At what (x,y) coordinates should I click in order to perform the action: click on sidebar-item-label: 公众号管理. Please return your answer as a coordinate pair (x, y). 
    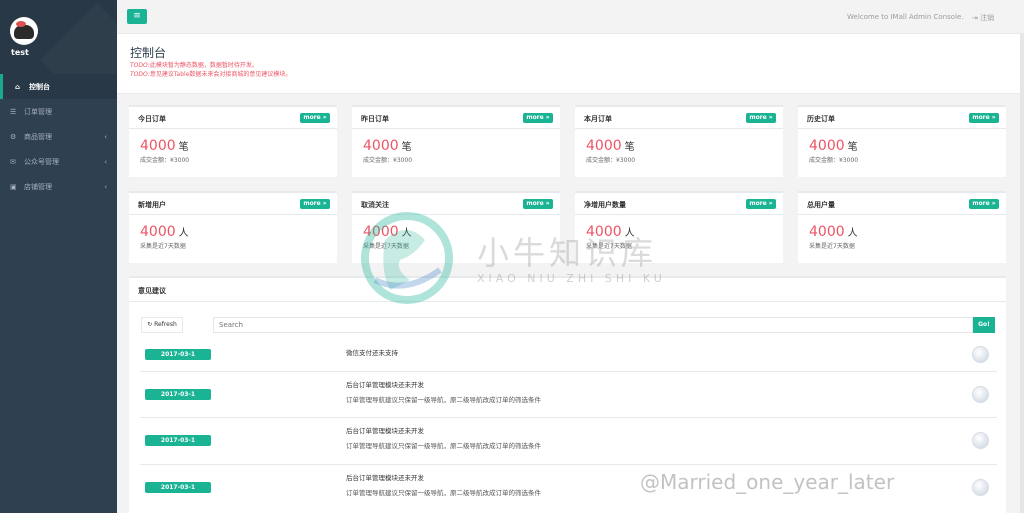
    Looking at the image, I should click on (41, 161).